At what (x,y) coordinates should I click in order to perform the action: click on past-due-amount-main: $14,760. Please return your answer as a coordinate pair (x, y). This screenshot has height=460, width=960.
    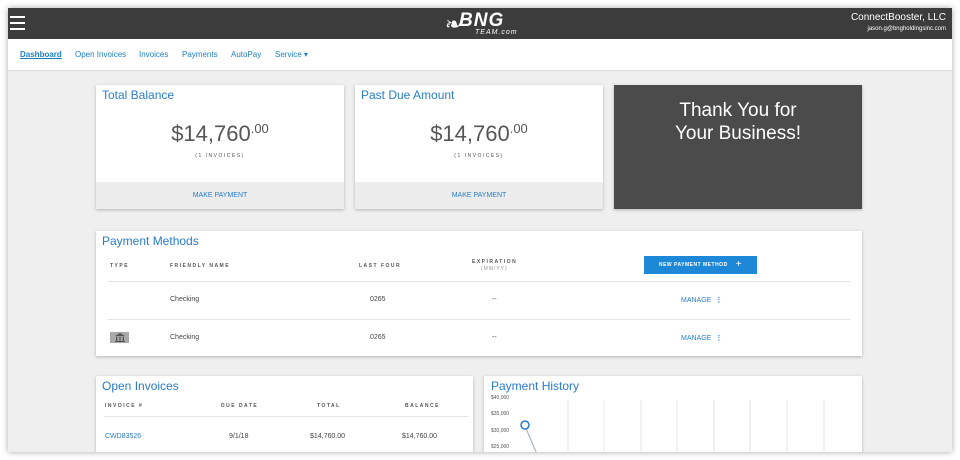
    Looking at the image, I should click on (470, 133).